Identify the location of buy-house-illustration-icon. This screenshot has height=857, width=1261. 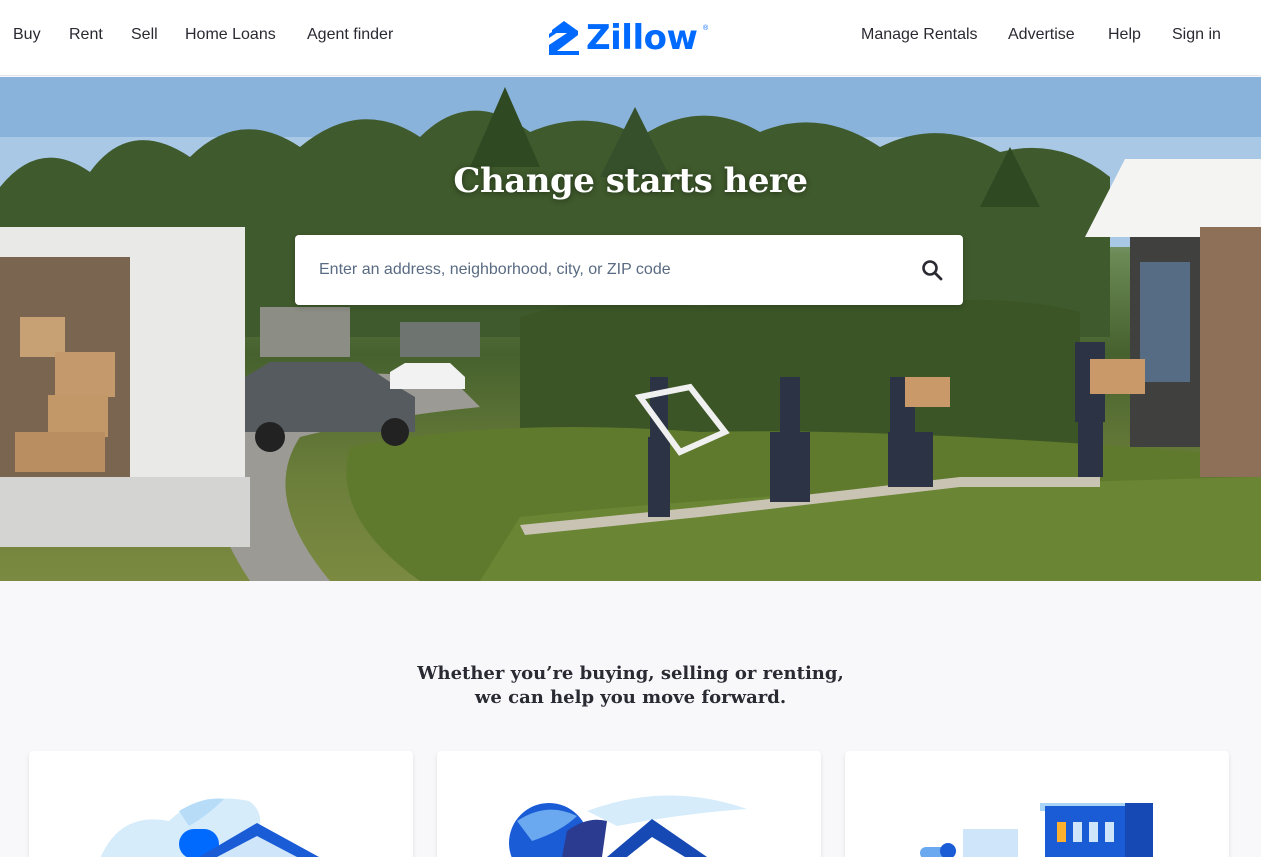
(209, 827).